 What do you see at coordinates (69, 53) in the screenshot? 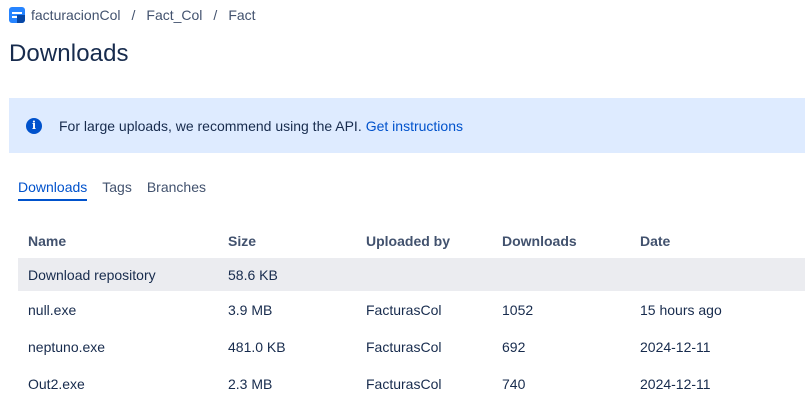
I see `page-title: Downloads` at bounding box center [69, 53].